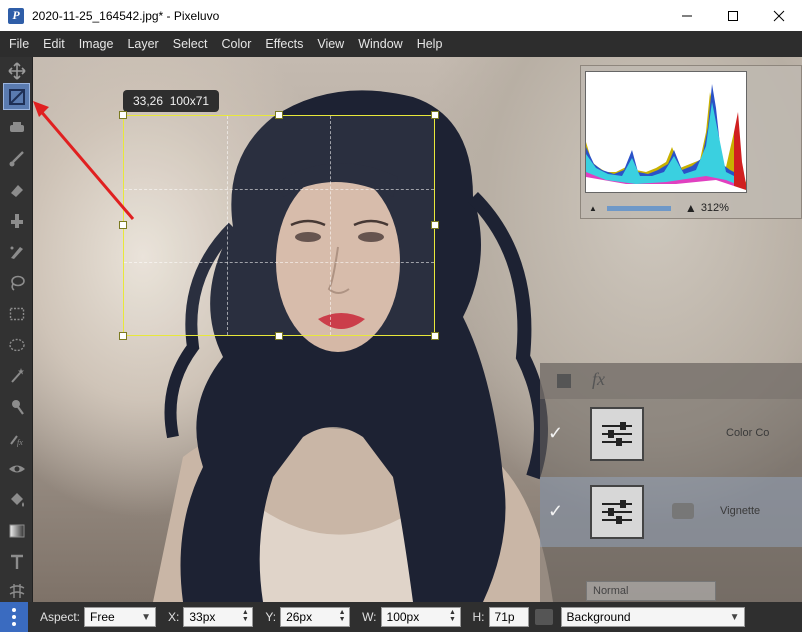  Describe the element at coordinates (16, 15) in the screenshot. I see `app-logo-icon: P` at that location.